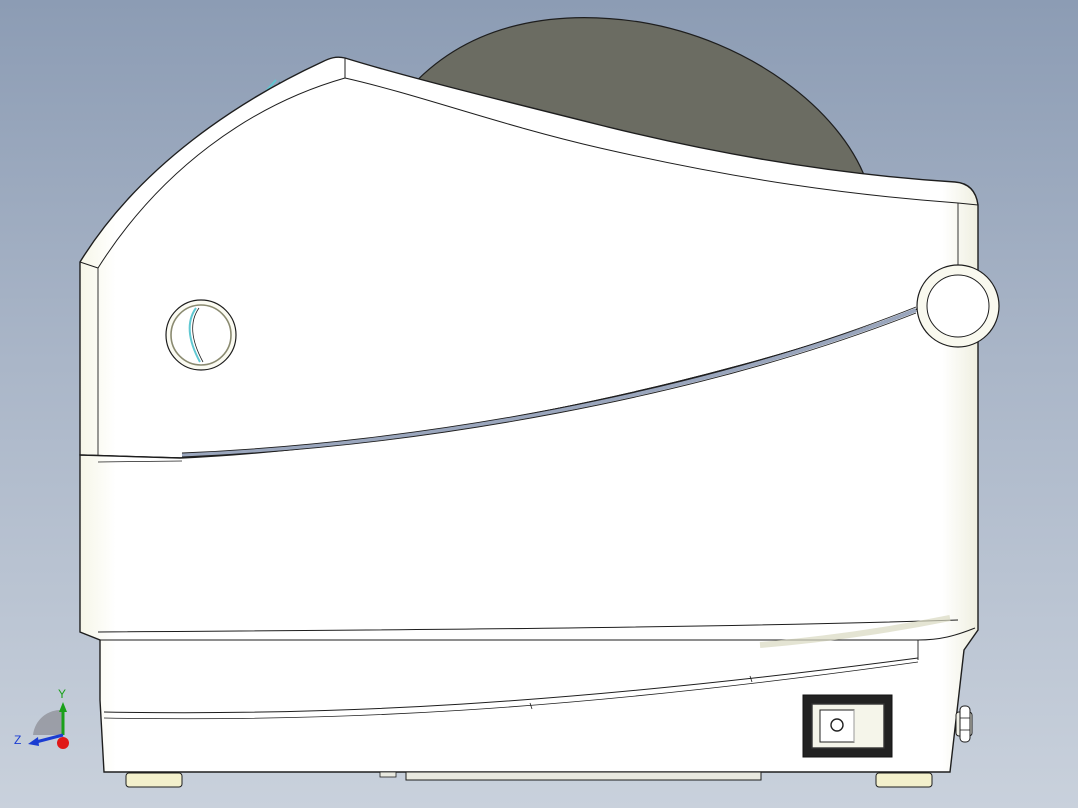 This screenshot has width=1078, height=808. Describe the element at coordinates (62, 694) in the screenshot. I see `y-axis-label: Y` at that location.